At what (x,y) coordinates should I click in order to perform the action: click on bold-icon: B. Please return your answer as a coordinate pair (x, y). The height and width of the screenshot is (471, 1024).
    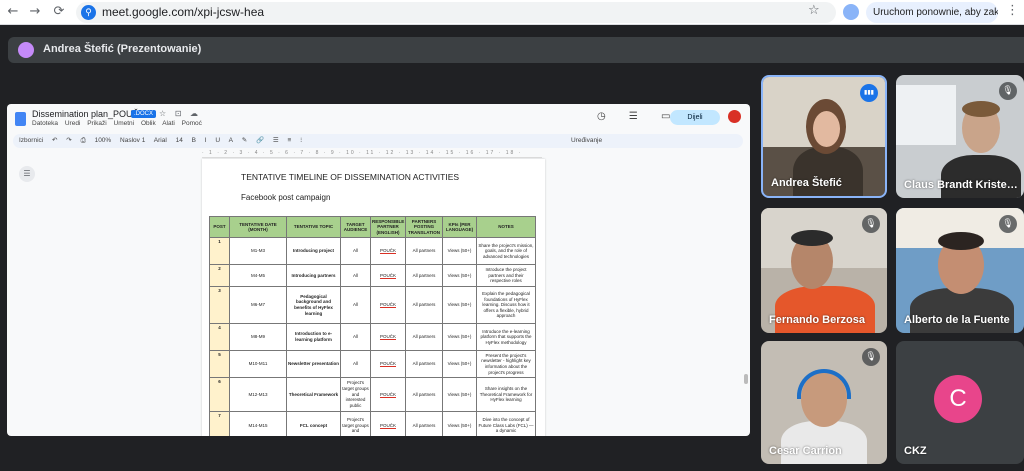
    Looking at the image, I should click on (194, 140).